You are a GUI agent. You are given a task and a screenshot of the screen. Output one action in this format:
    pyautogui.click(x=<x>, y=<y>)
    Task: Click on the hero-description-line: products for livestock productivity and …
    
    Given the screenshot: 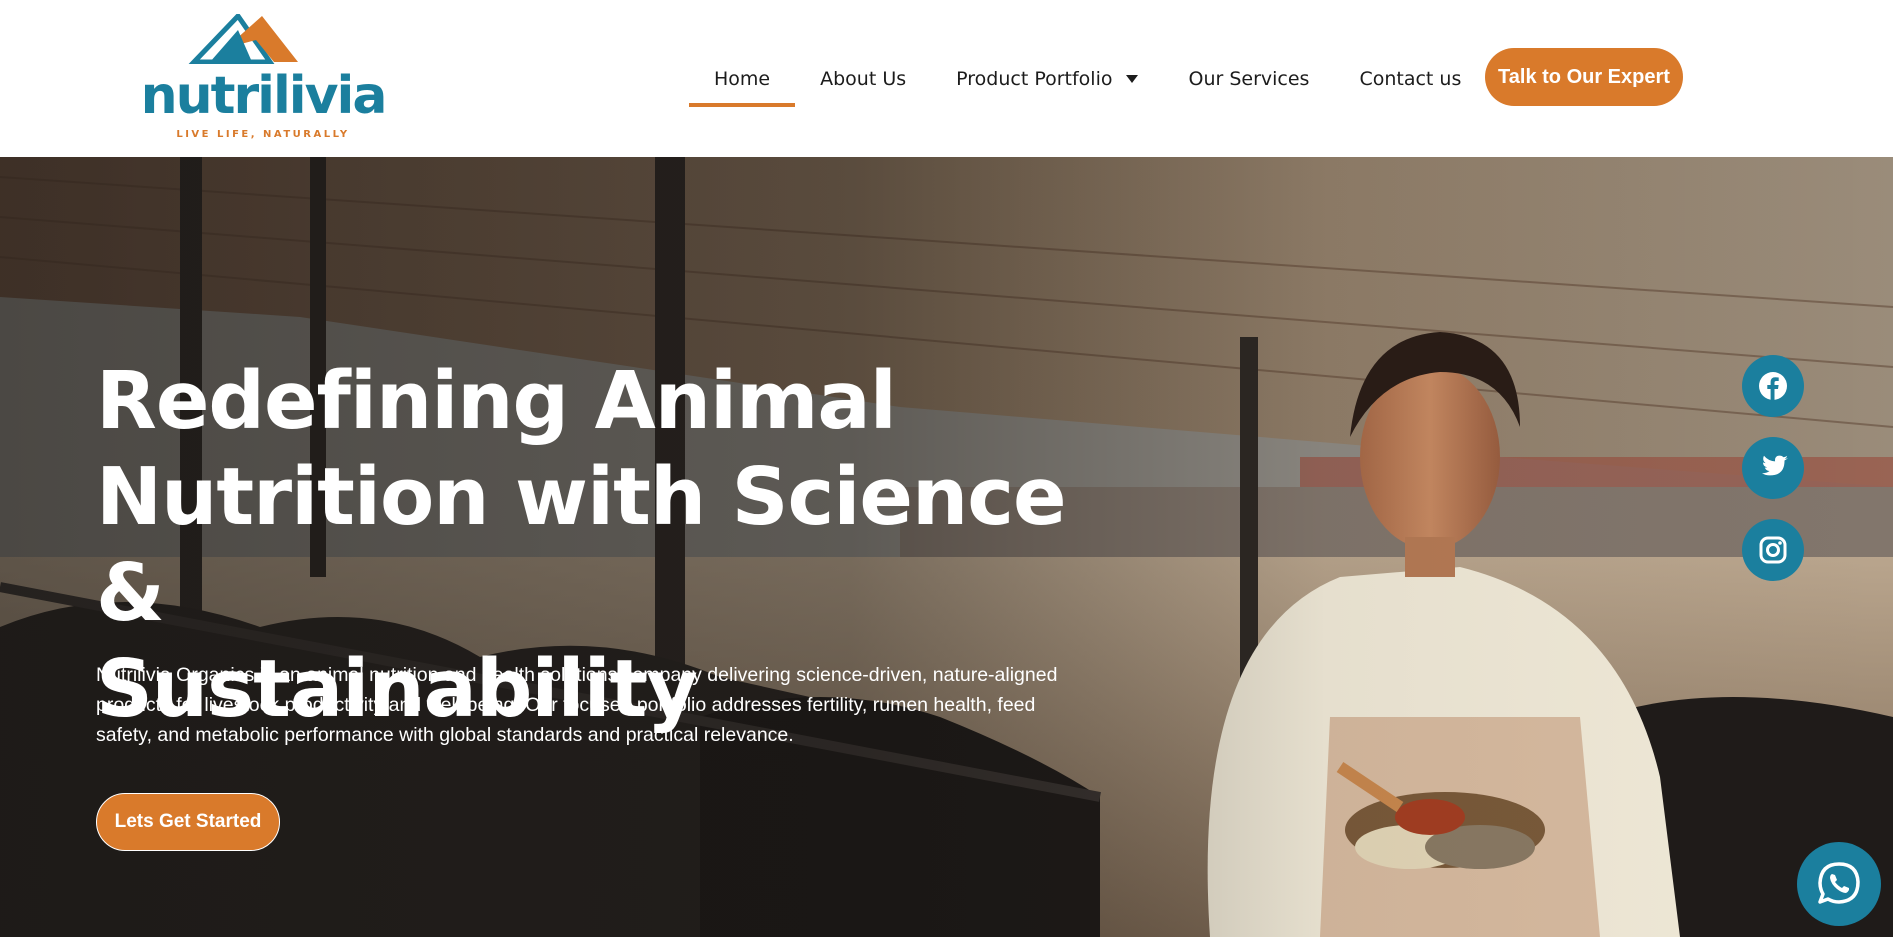 What is the action you would take?
    pyautogui.click(x=566, y=705)
    